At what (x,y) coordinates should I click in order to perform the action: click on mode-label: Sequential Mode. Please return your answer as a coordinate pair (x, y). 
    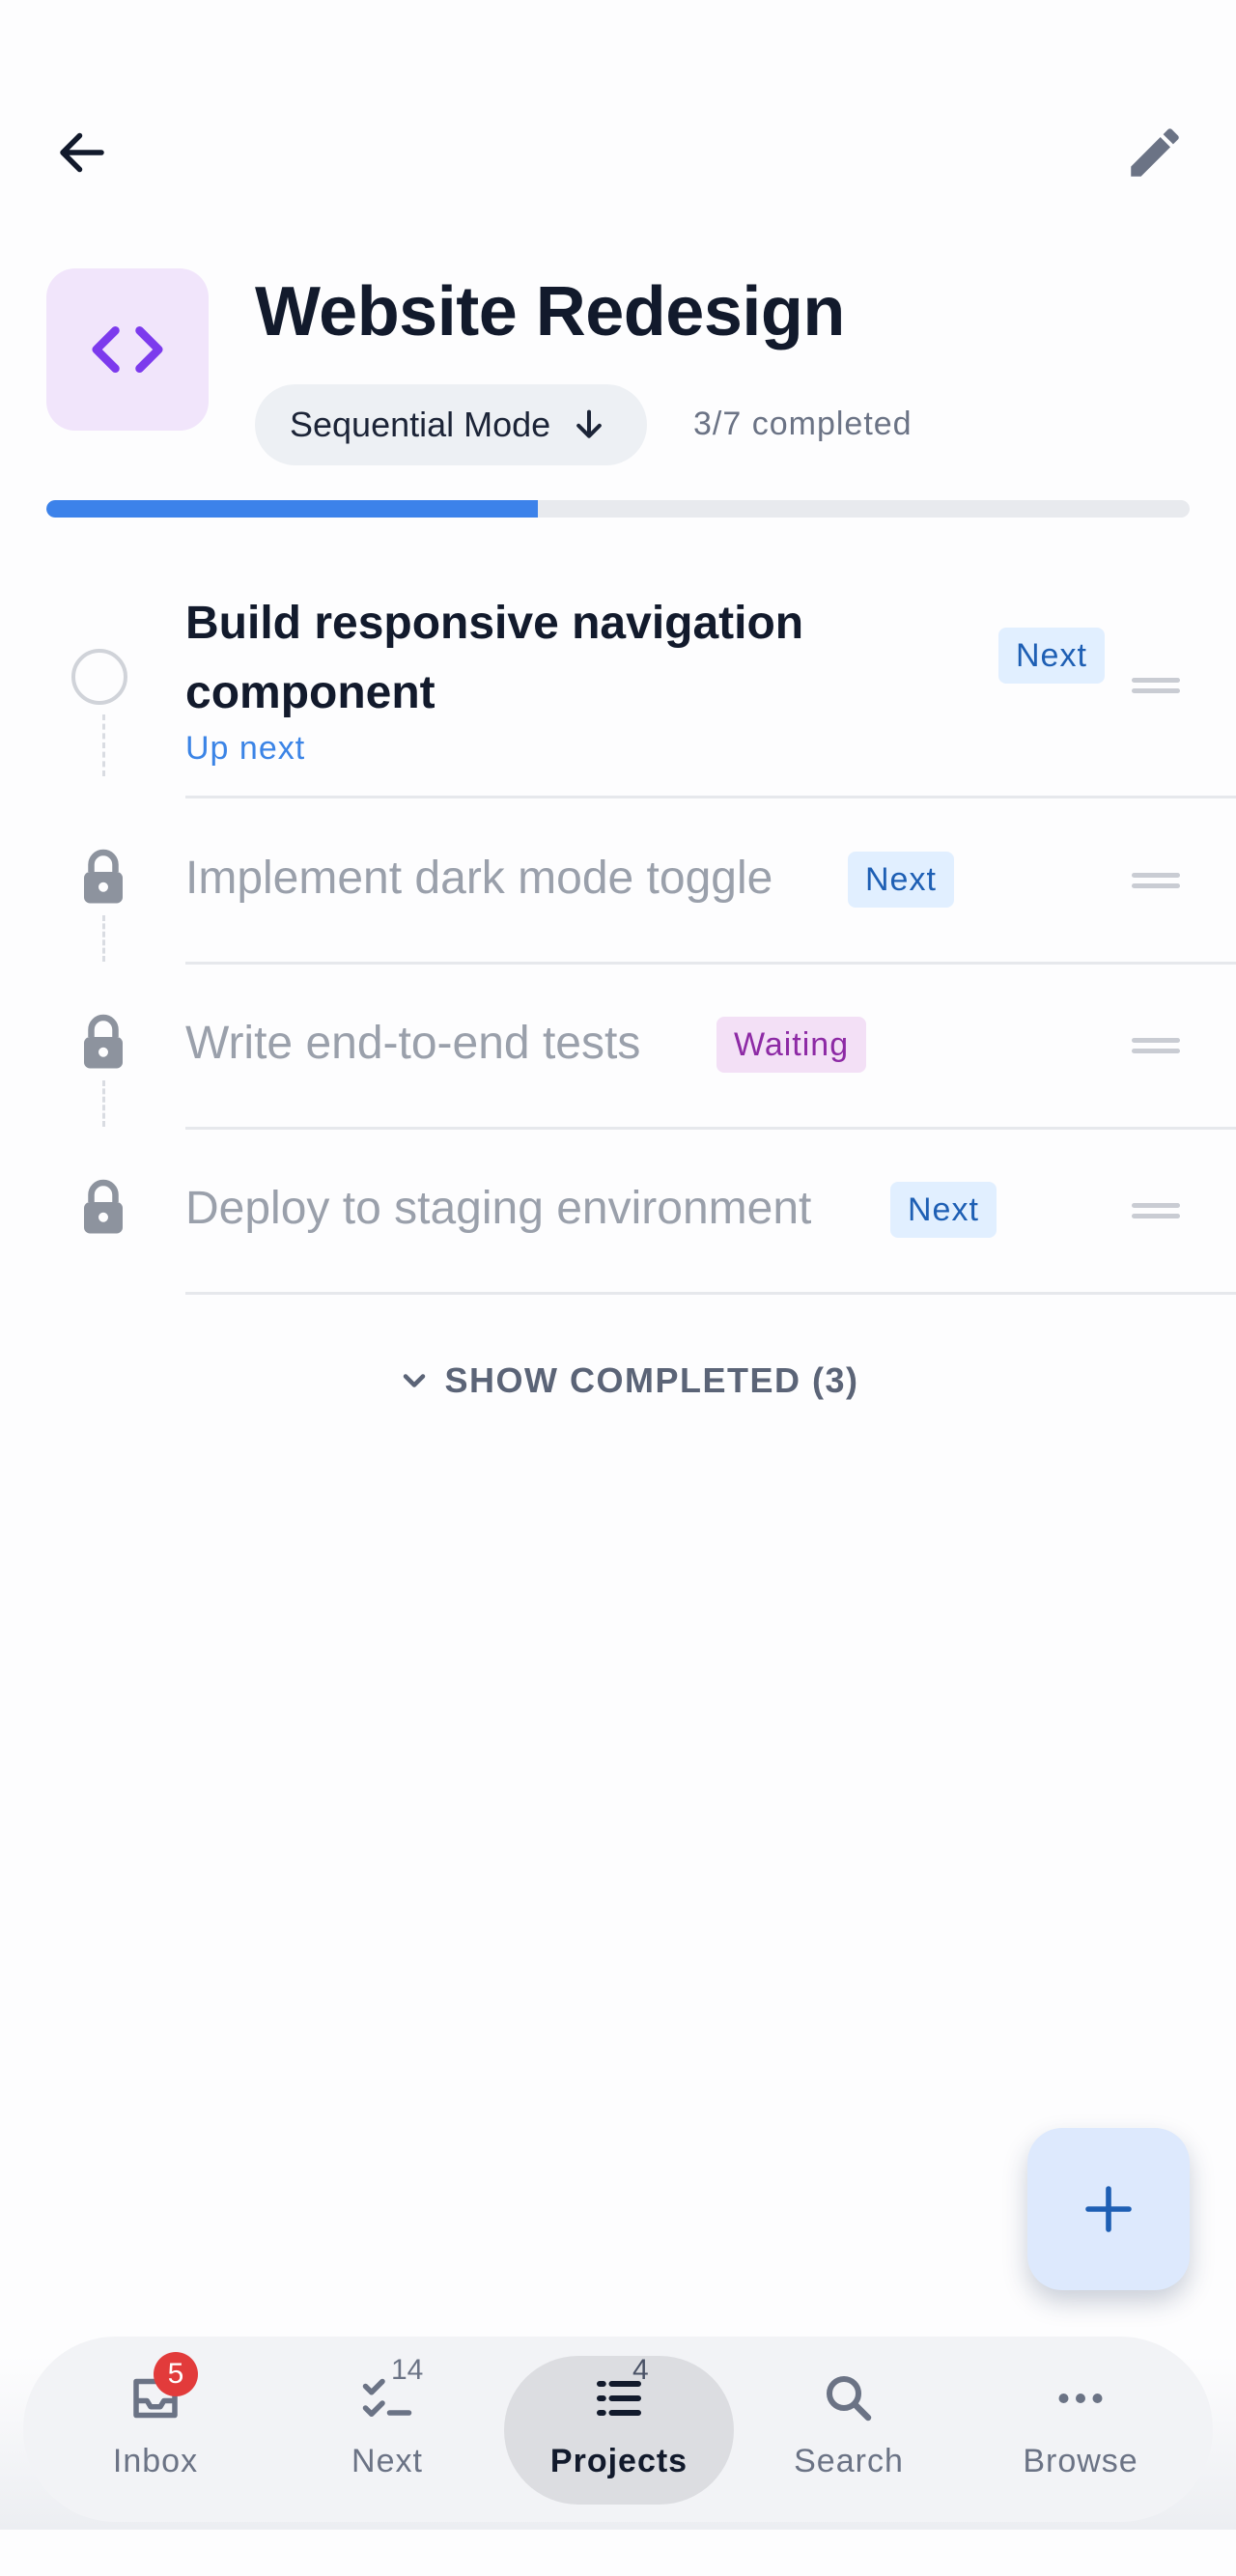
    Looking at the image, I should click on (420, 425).